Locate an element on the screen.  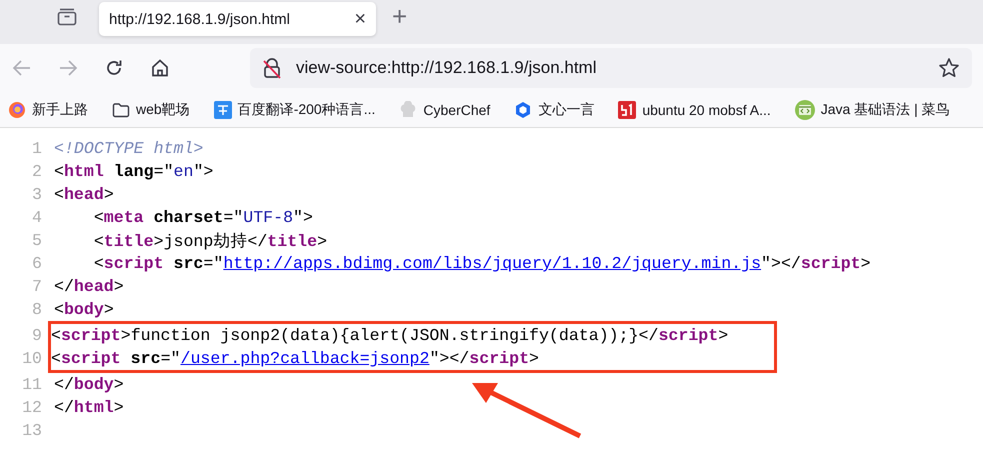
folder-icon is located at coordinates (121, 110).